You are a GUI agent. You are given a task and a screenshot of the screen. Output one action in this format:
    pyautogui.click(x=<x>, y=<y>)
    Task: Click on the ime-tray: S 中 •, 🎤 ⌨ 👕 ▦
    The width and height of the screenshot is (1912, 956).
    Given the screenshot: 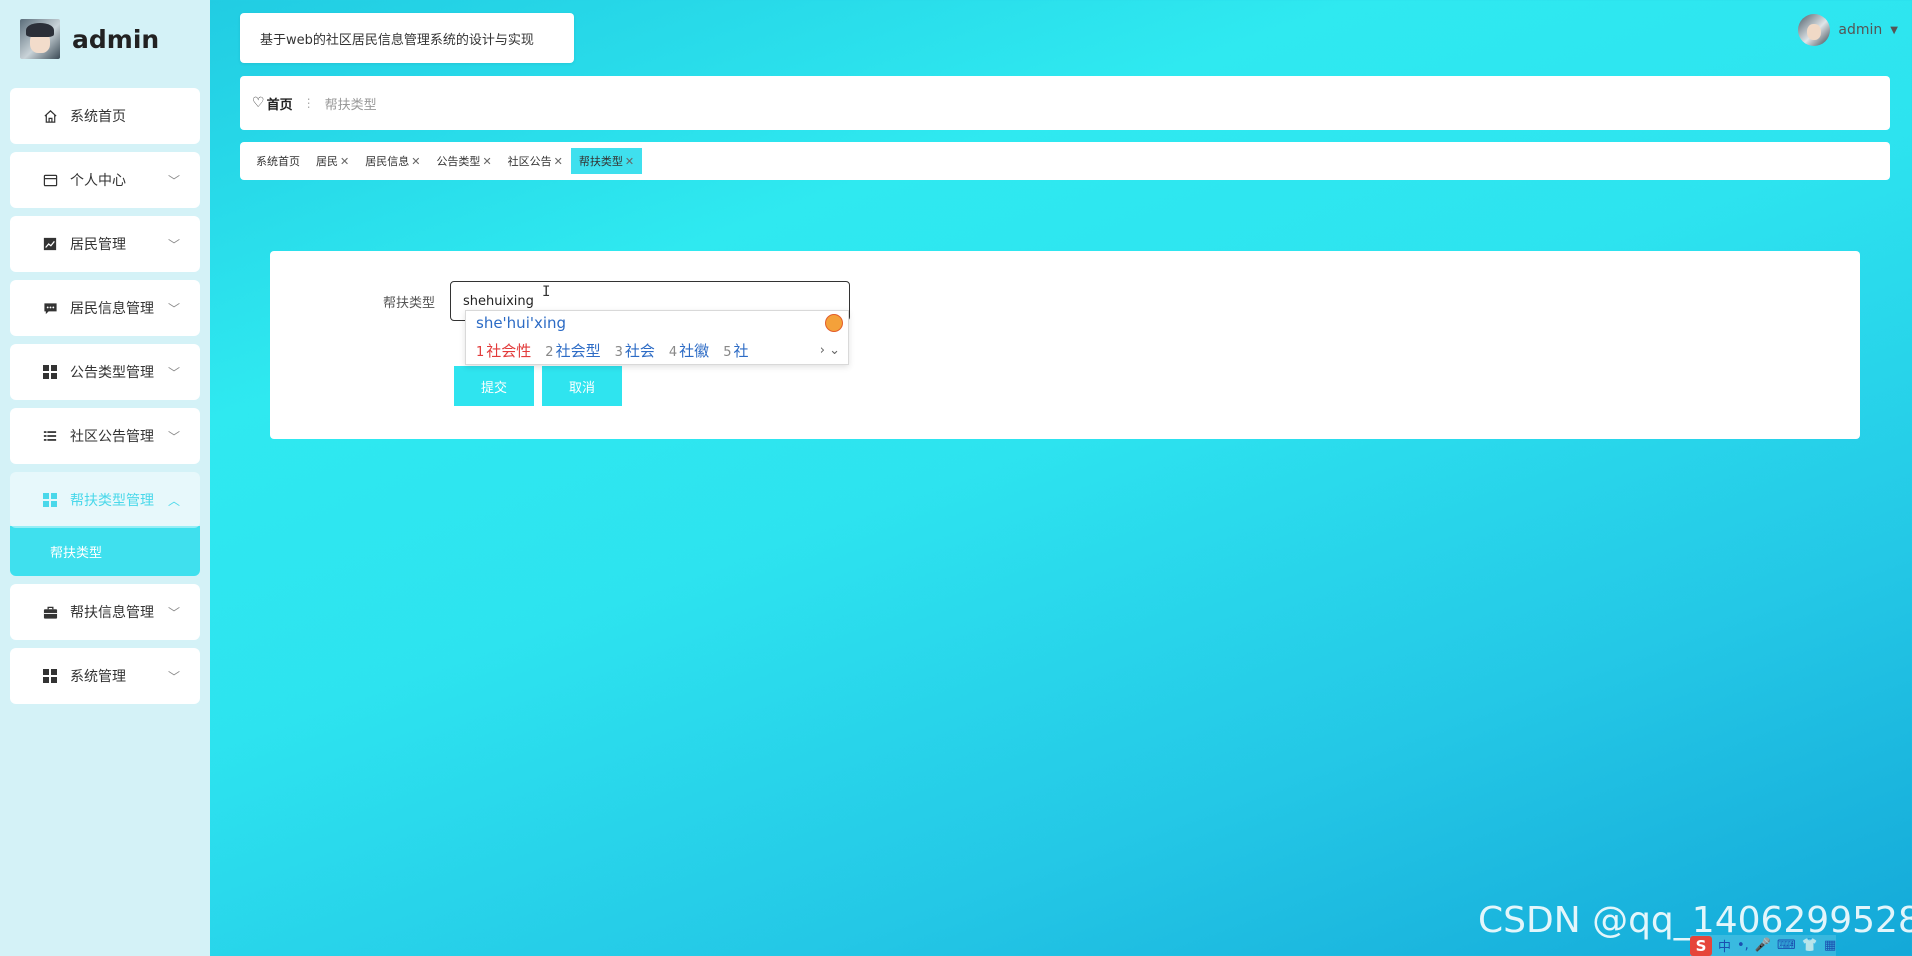 What is the action you would take?
    pyautogui.click(x=1763, y=945)
    